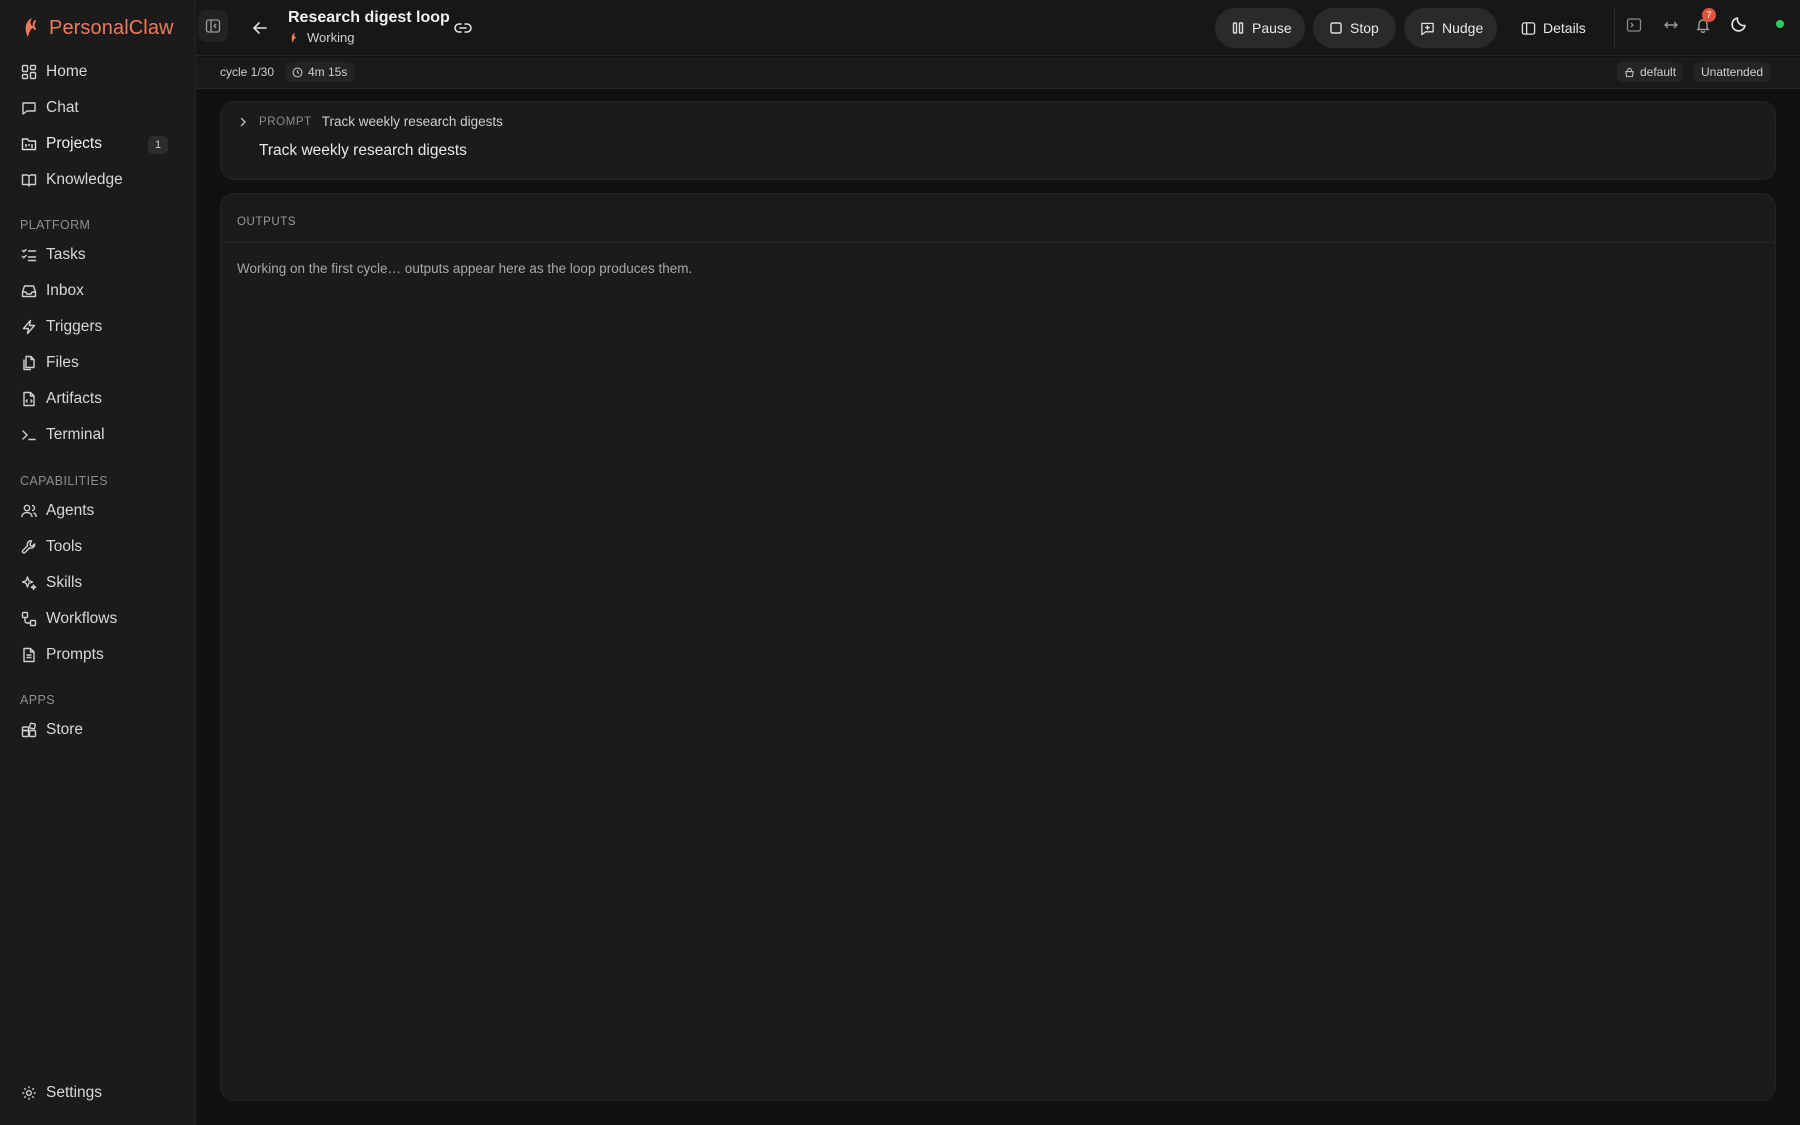 The width and height of the screenshot is (1800, 1125). I want to click on sidebar-item-label: Chat, so click(62, 107).